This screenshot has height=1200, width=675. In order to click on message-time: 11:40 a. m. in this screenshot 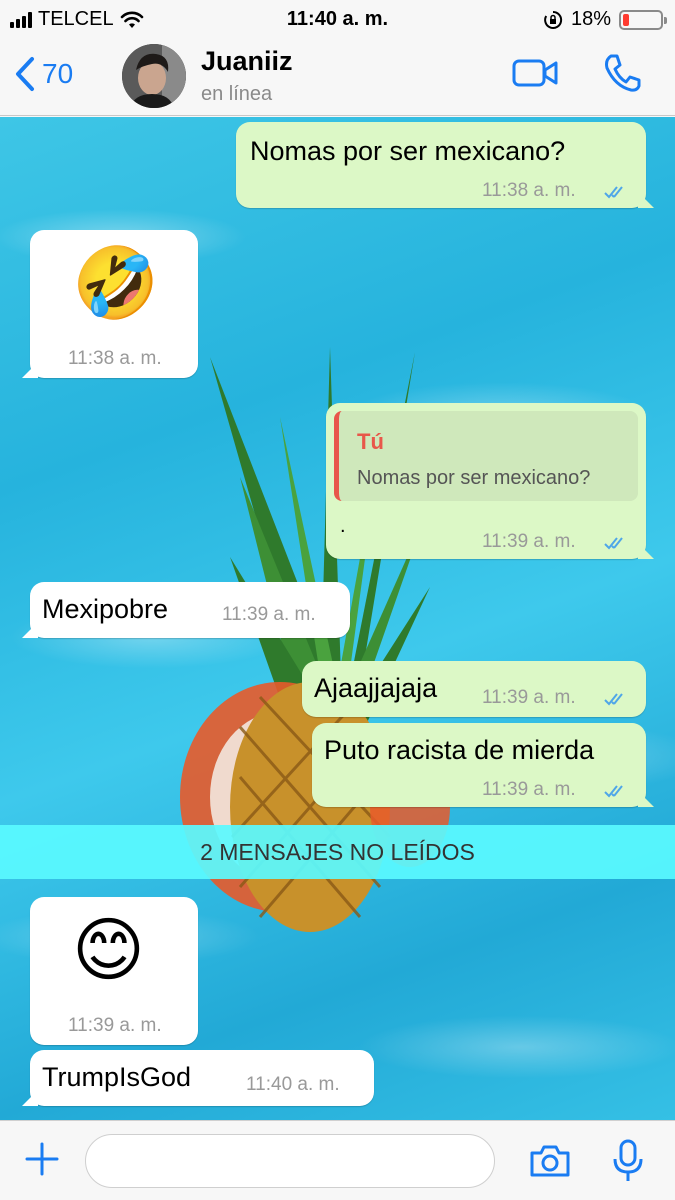, I will do `click(293, 1084)`.